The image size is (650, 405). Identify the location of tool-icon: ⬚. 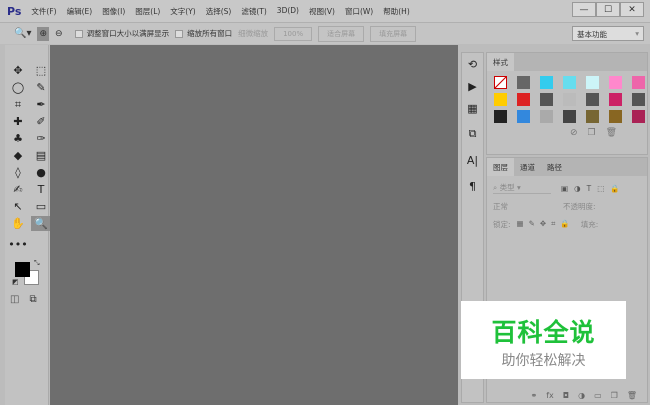
(41, 70).